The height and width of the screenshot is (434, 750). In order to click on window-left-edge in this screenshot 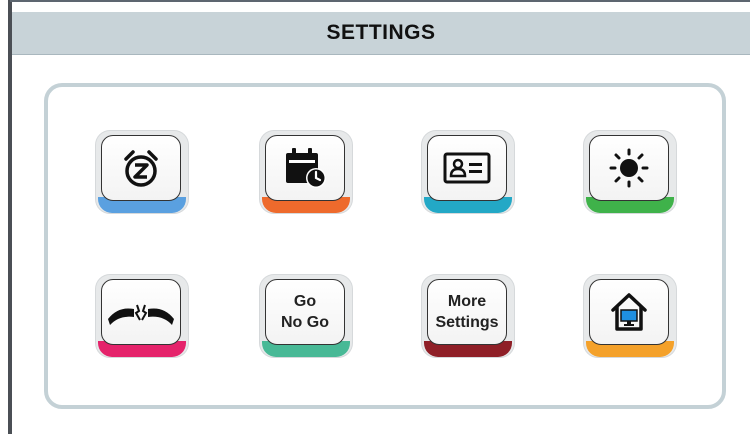, I will do `click(10, 217)`.